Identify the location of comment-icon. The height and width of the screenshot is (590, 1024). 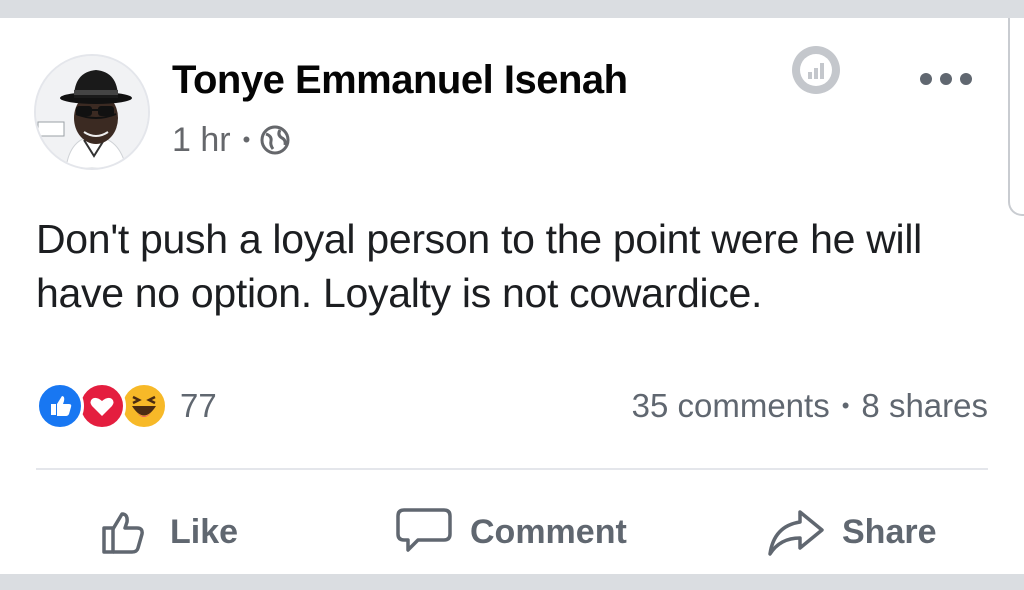
(424, 530).